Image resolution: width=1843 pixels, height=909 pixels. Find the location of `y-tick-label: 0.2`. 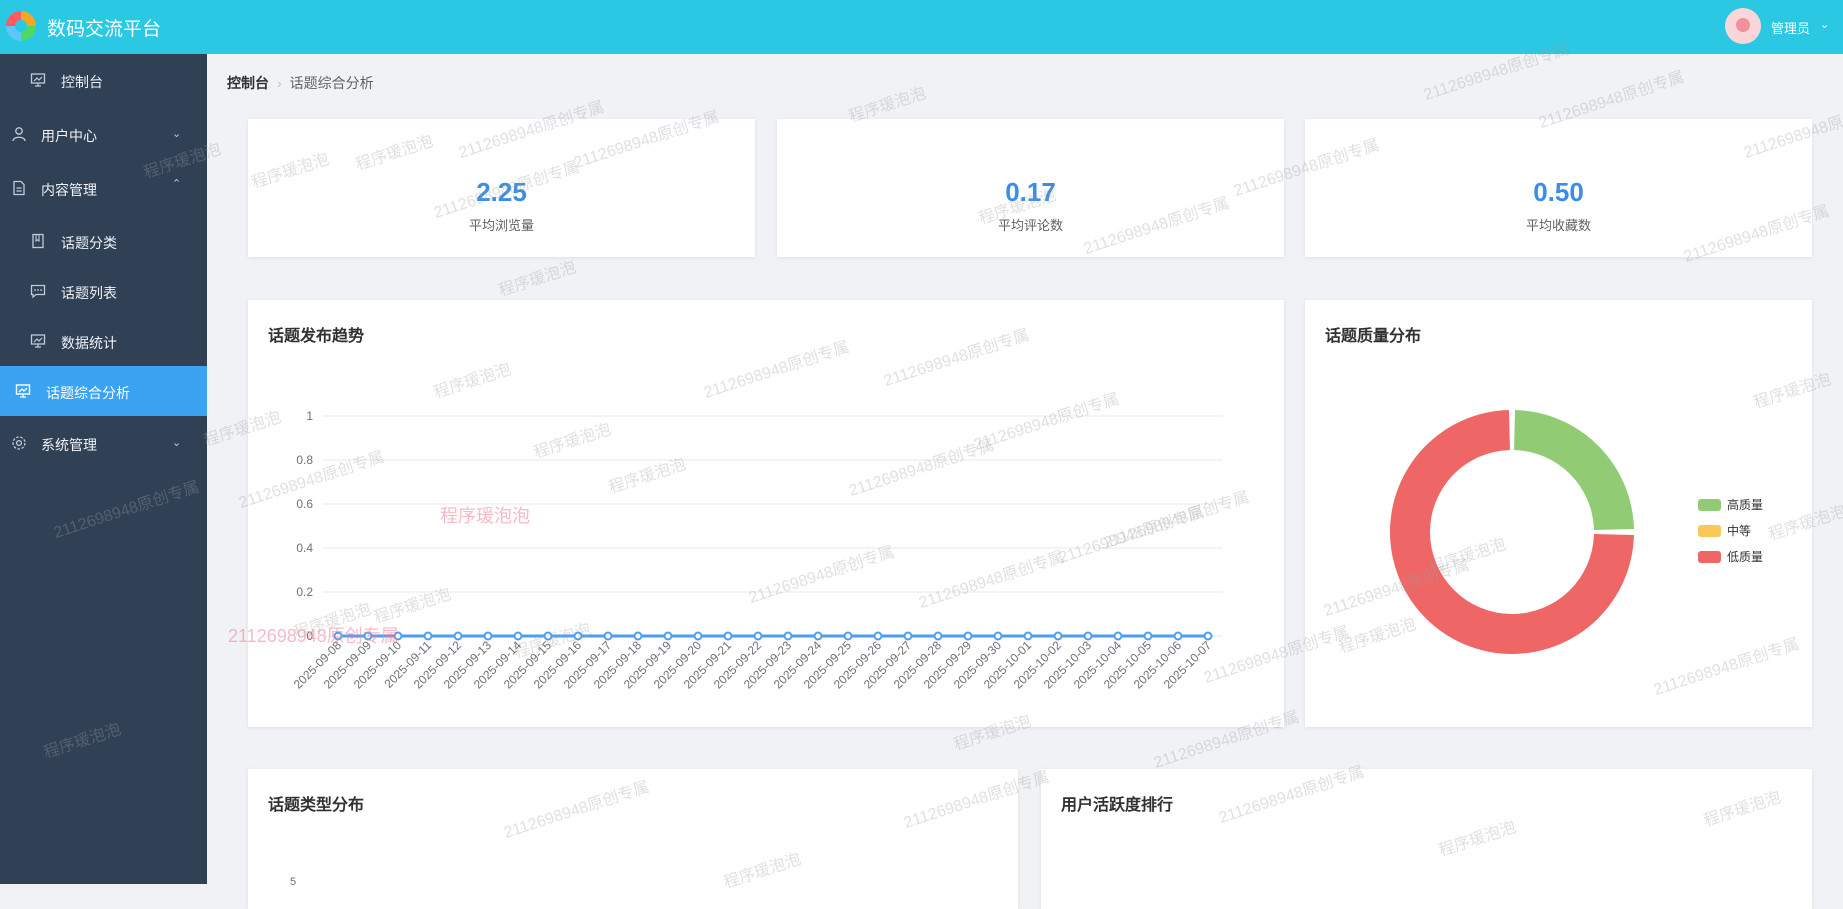

y-tick-label: 0.2 is located at coordinates (304, 592).